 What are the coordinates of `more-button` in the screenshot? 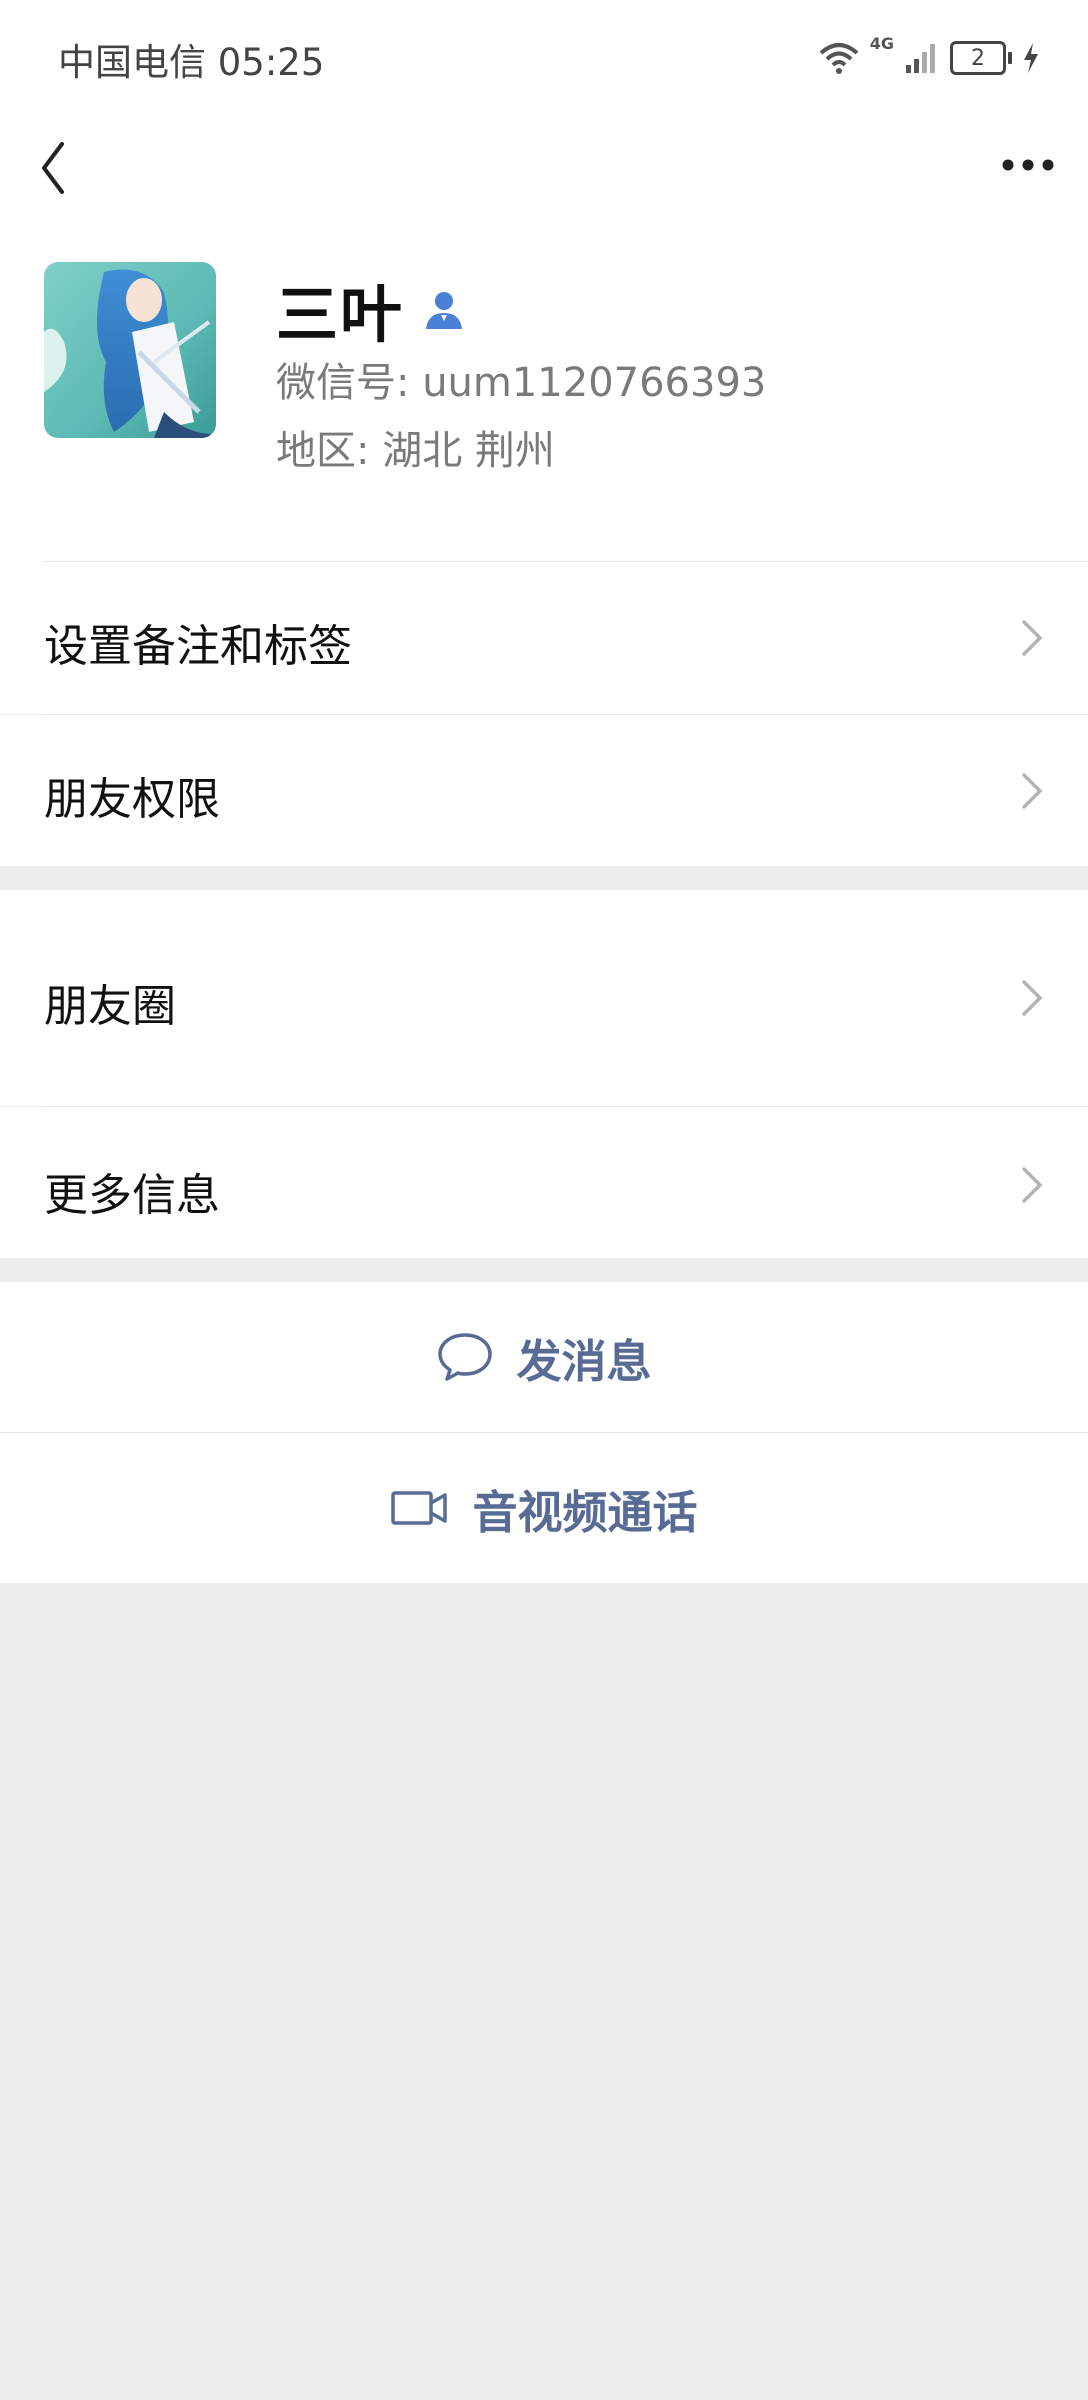 It's located at (1028, 168).